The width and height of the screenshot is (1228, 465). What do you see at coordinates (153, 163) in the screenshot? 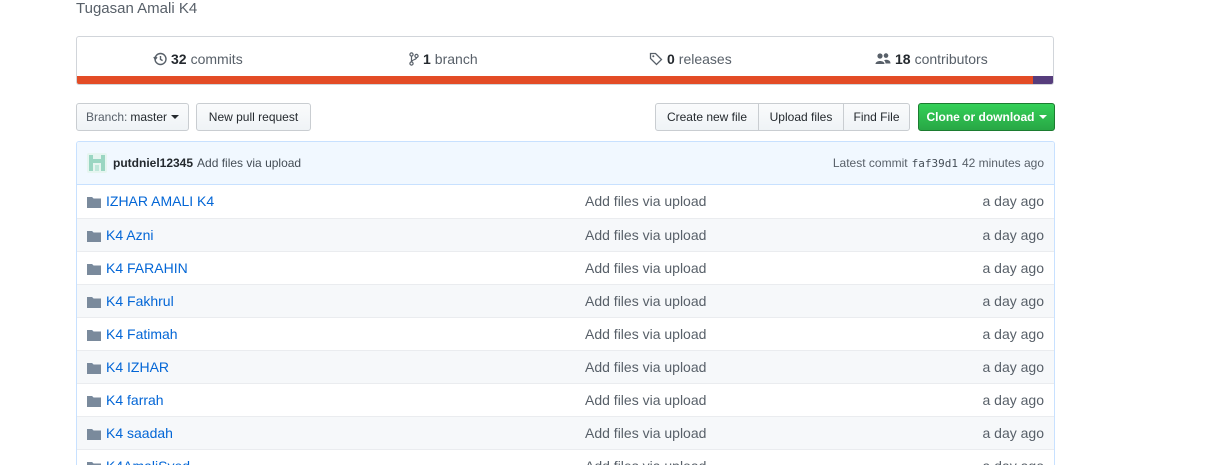
I see `commit-author-link: putdniel12345` at bounding box center [153, 163].